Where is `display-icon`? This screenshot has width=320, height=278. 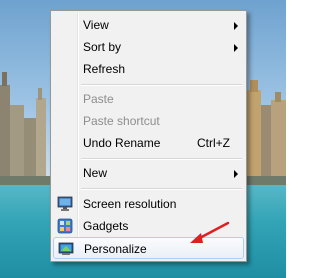
display-icon is located at coordinates (65, 203).